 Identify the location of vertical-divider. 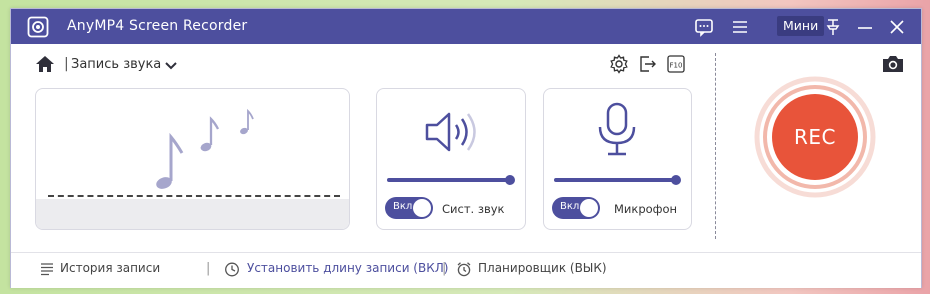
(715, 146).